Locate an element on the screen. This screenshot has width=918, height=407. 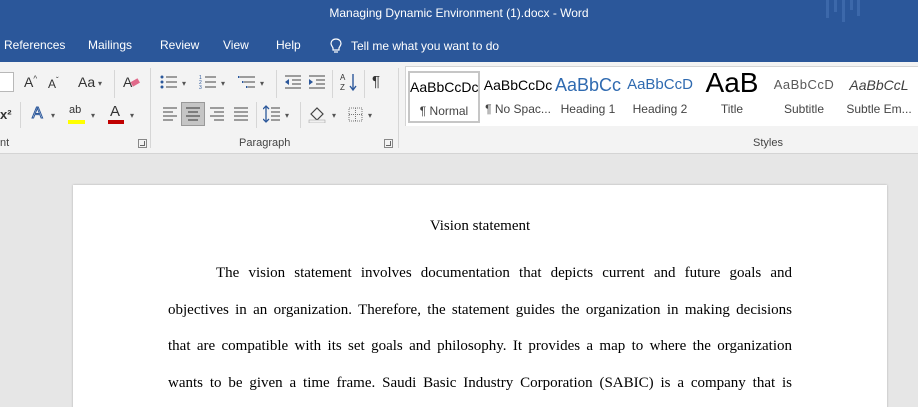
decrease-indent-icon is located at coordinates (293, 82).